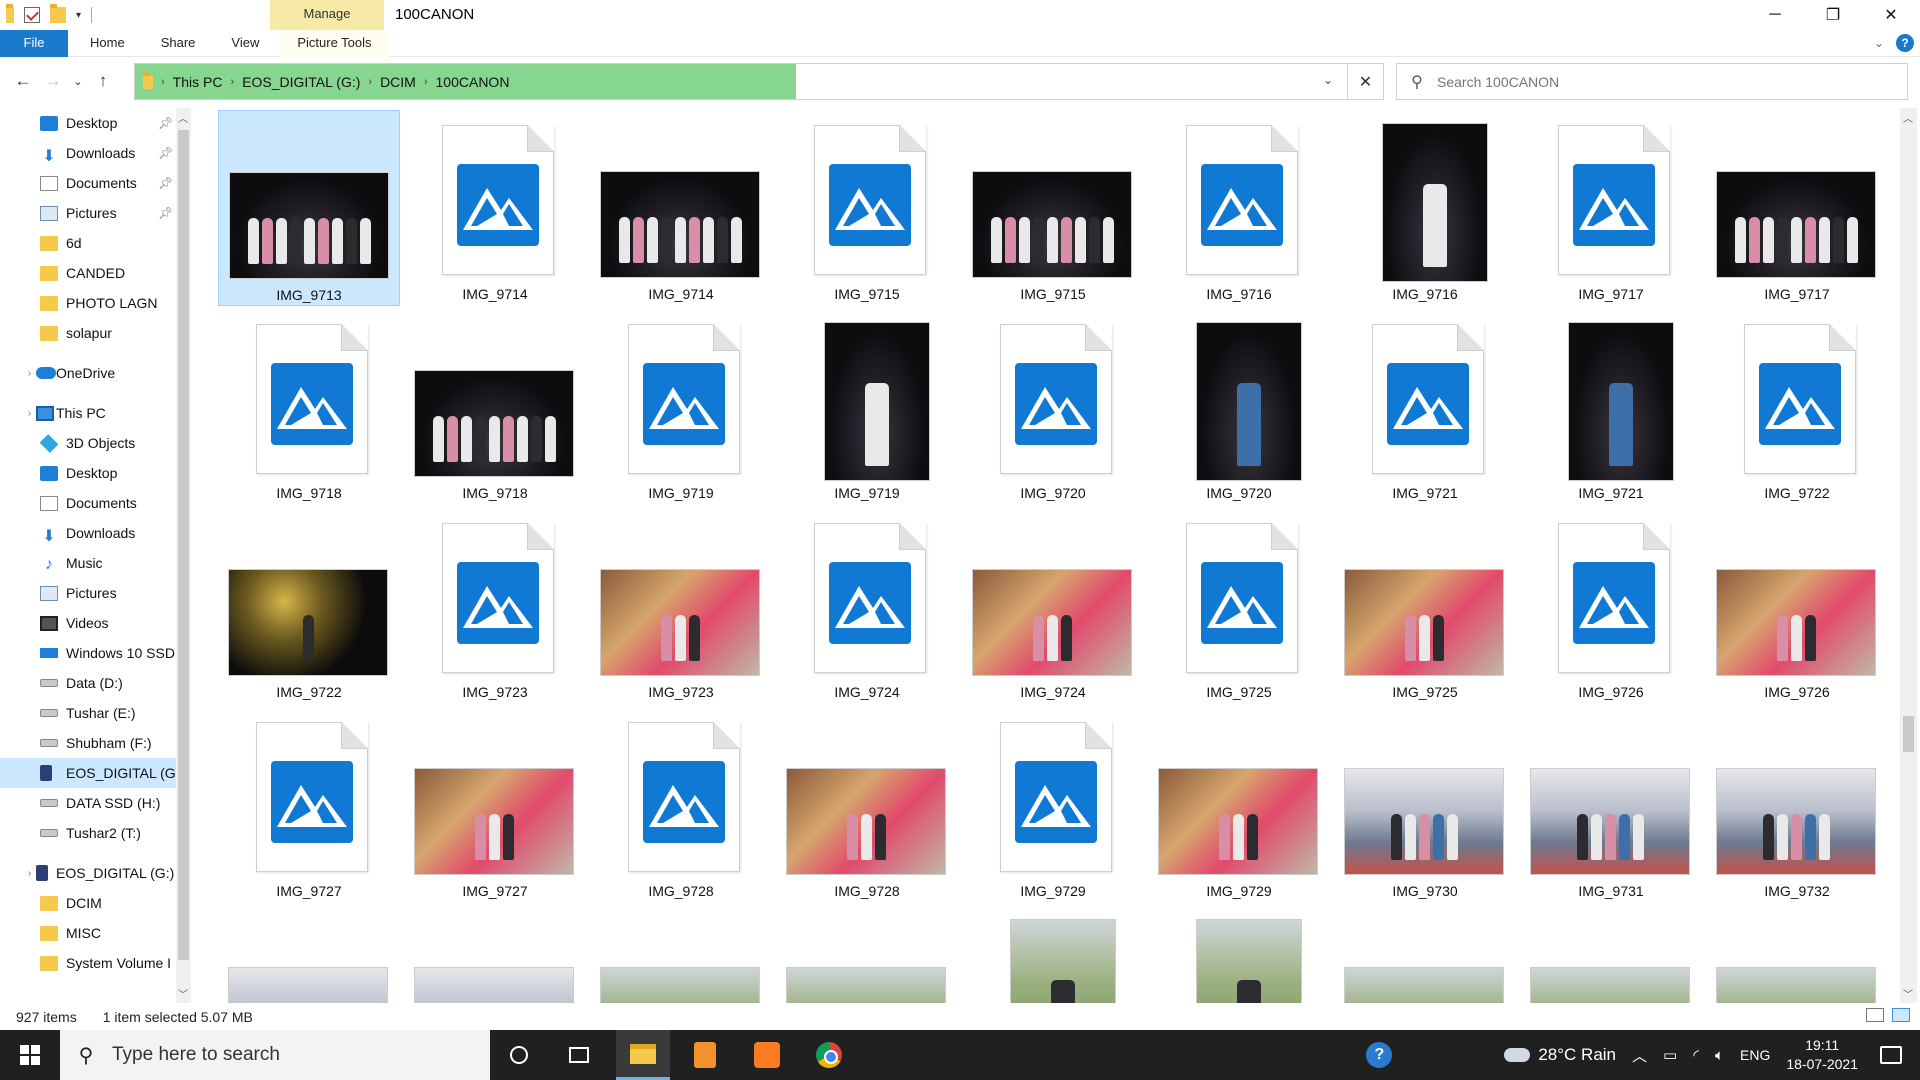 This screenshot has height=1080, width=1920. What do you see at coordinates (398, 82) in the screenshot?
I see `breadcrumb-dcim: DCIM` at bounding box center [398, 82].